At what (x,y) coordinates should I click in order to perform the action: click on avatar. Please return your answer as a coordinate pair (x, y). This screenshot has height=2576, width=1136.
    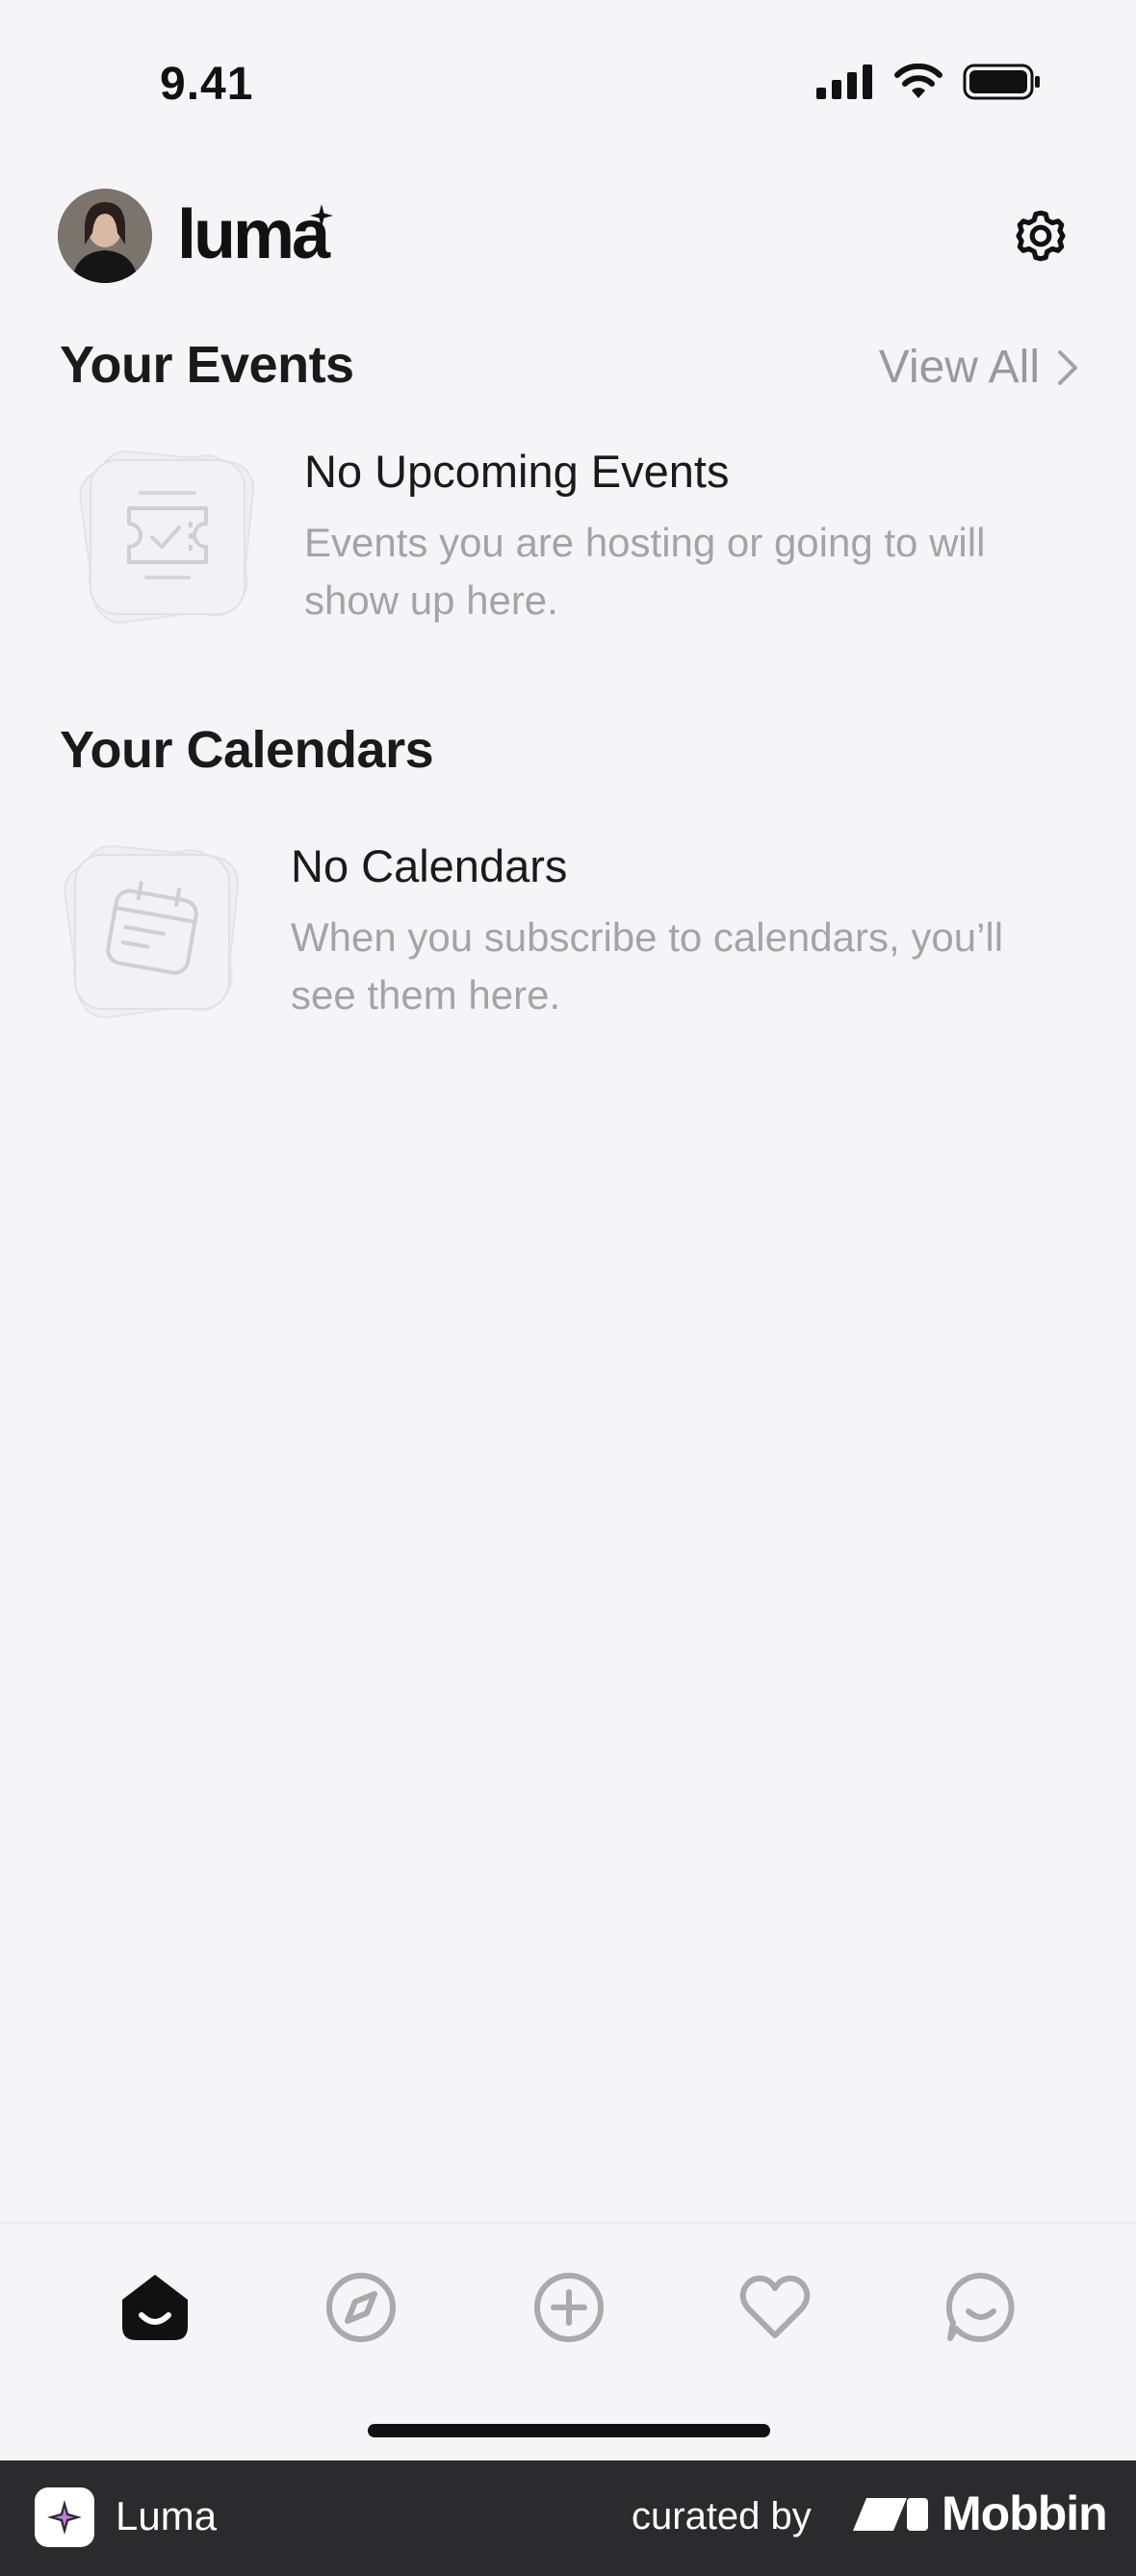
    Looking at the image, I should click on (105, 236).